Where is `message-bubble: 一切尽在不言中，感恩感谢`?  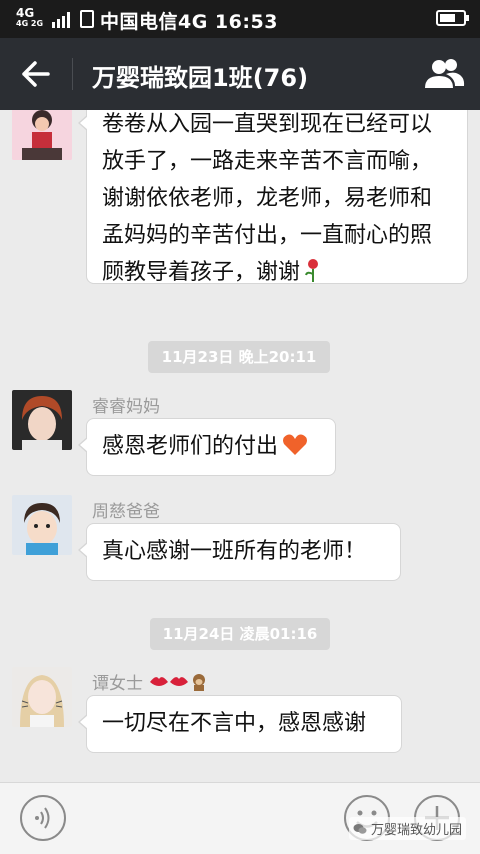
message-bubble: 一切尽在不言中，感恩感谢 is located at coordinates (240, 724).